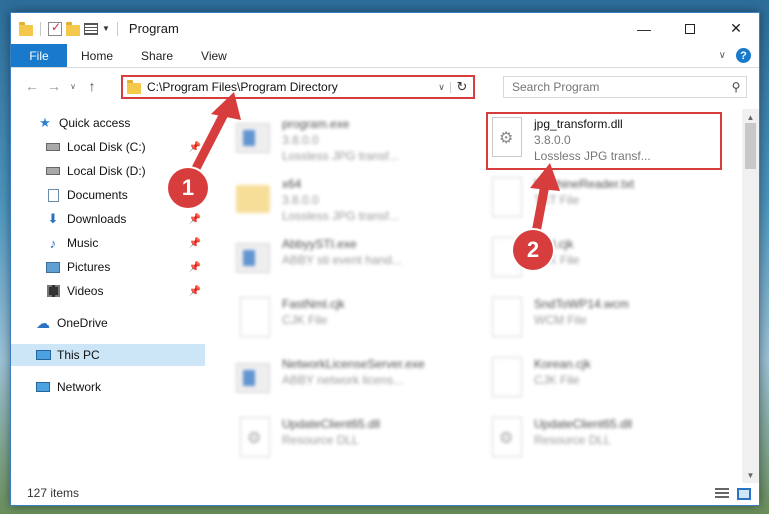 This screenshot has width=769, height=514. What do you see at coordinates (92, 86) in the screenshot?
I see `up-button: ↑` at bounding box center [92, 86].